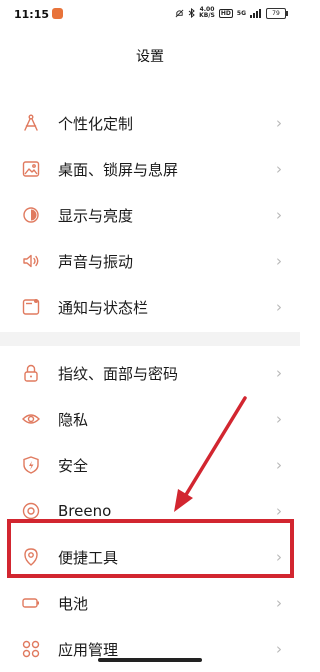 The width and height of the screenshot is (320, 672). I want to click on settings-item-wallpaper: 桌面、锁屏与息屏 ›, so click(150, 169).